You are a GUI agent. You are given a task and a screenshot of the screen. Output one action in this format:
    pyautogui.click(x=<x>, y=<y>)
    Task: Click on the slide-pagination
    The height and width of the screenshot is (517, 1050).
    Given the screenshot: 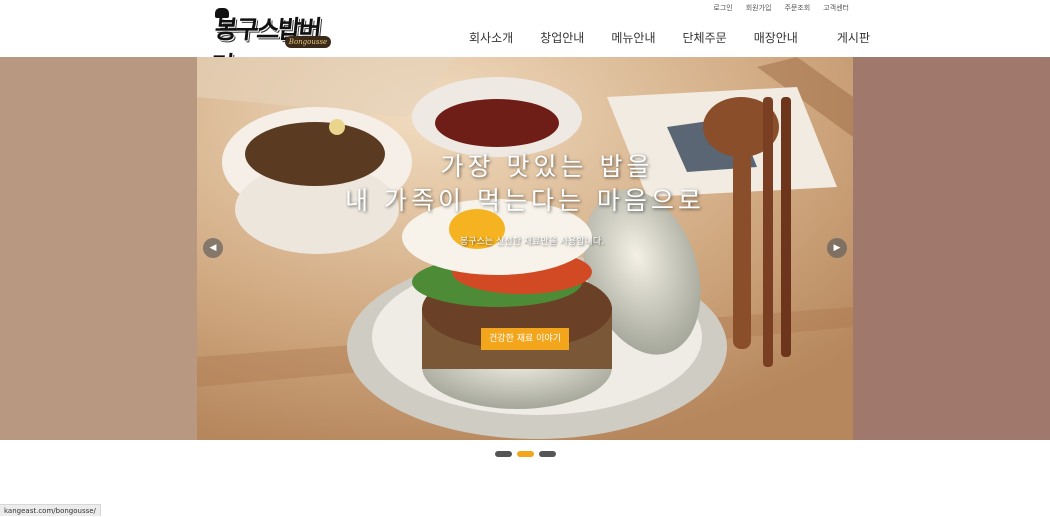 What is the action you would take?
    pyautogui.click(x=525, y=454)
    